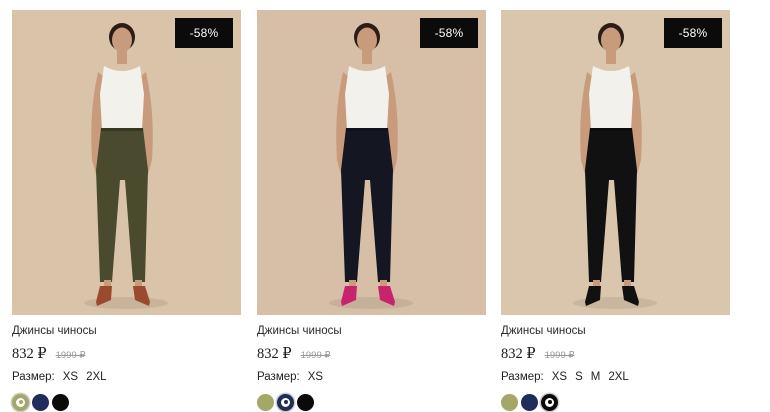 The width and height of the screenshot is (770, 412). Describe the element at coordinates (579, 377) in the screenshot. I see `size-option: S` at that location.